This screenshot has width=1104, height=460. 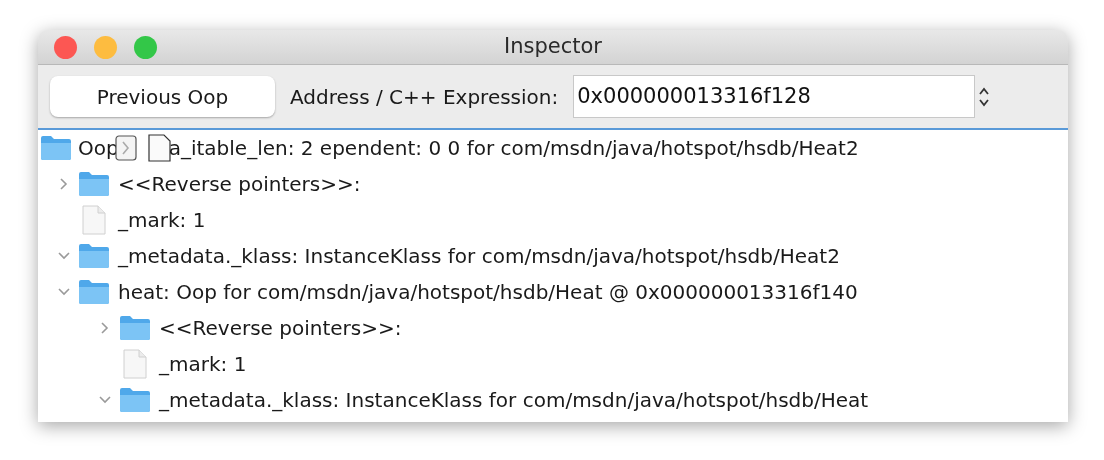 I want to click on close-button, so click(x=65, y=47).